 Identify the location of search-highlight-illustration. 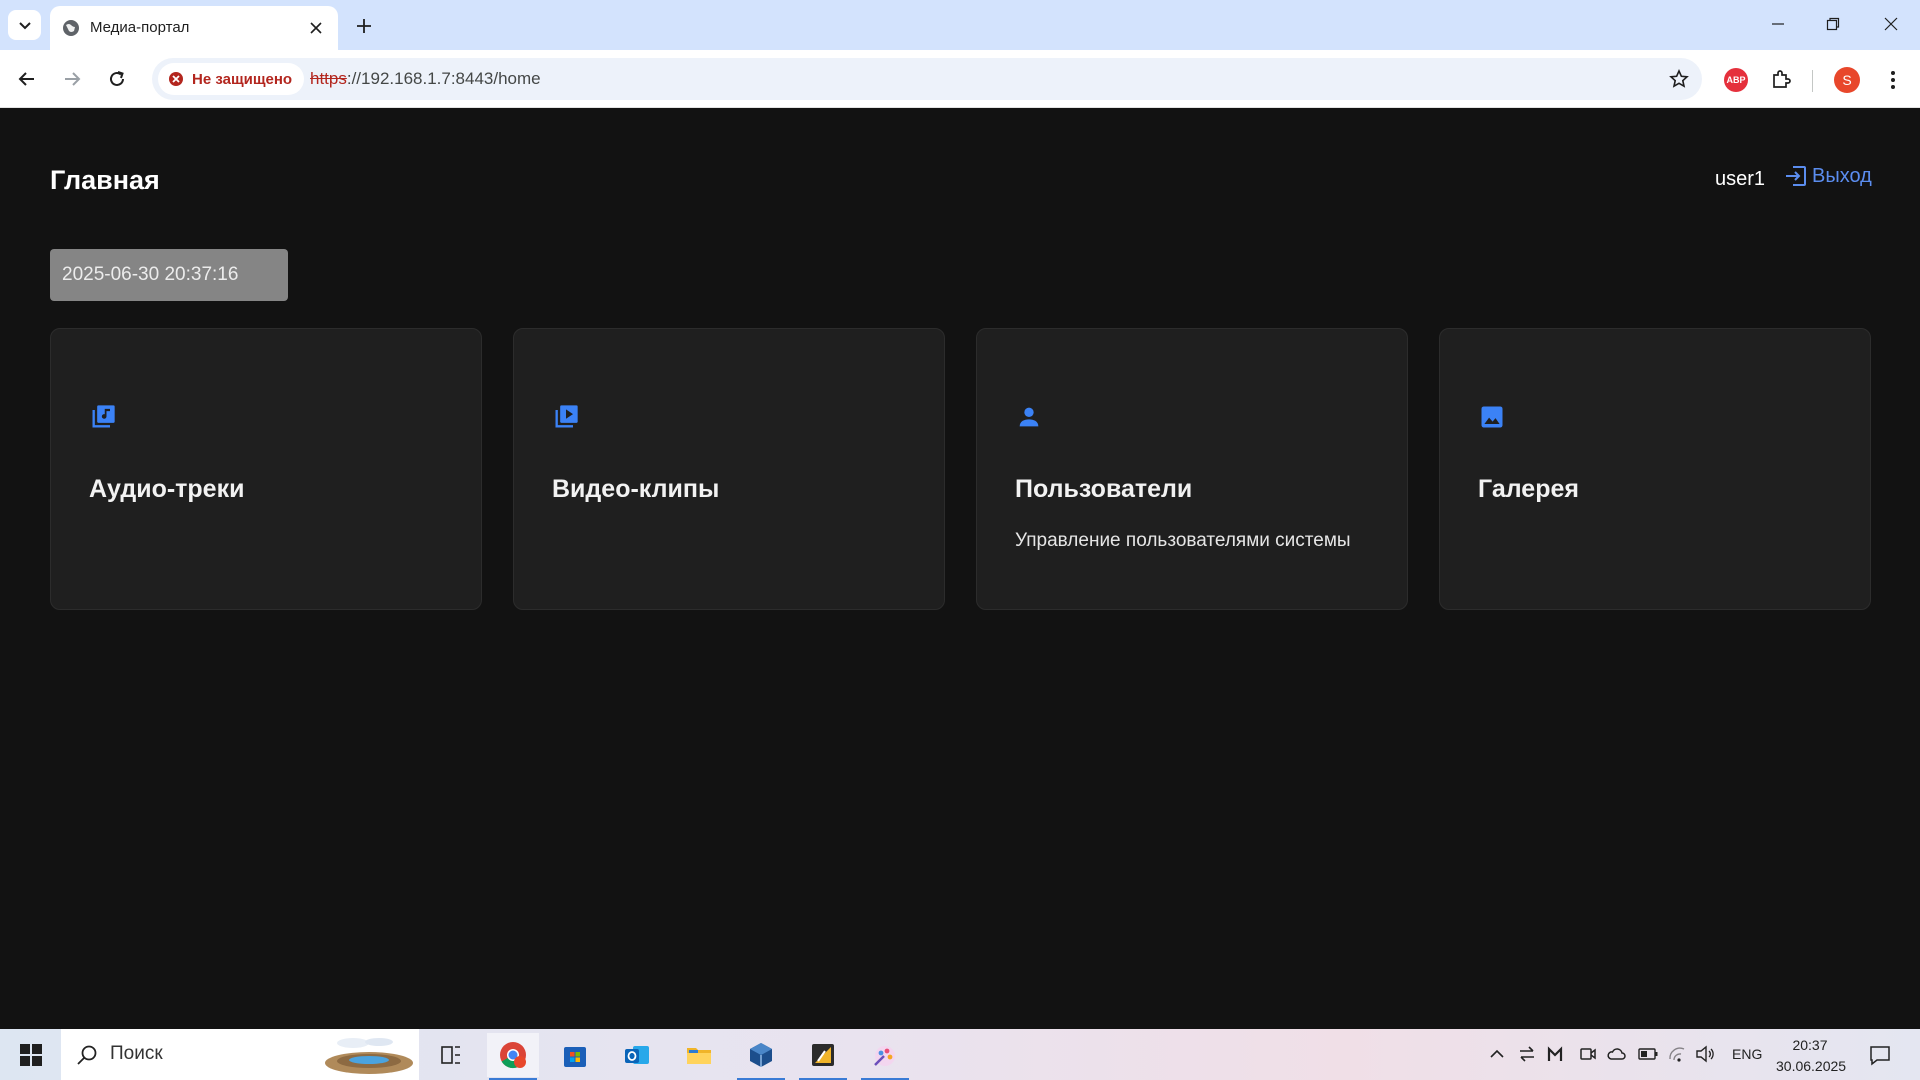
(369, 1056).